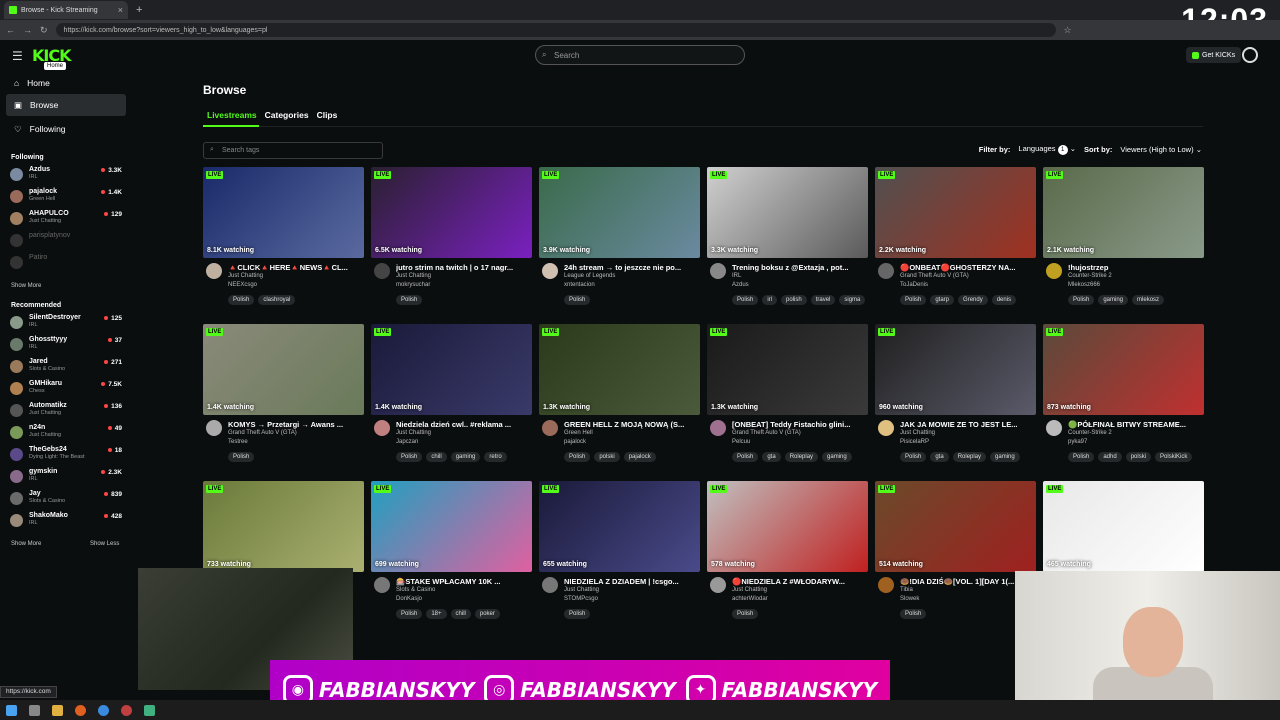 Image resolution: width=1280 pixels, height=720 pixels. I want to click on sidebar-channel: parisplatynov, so click(66, 240).